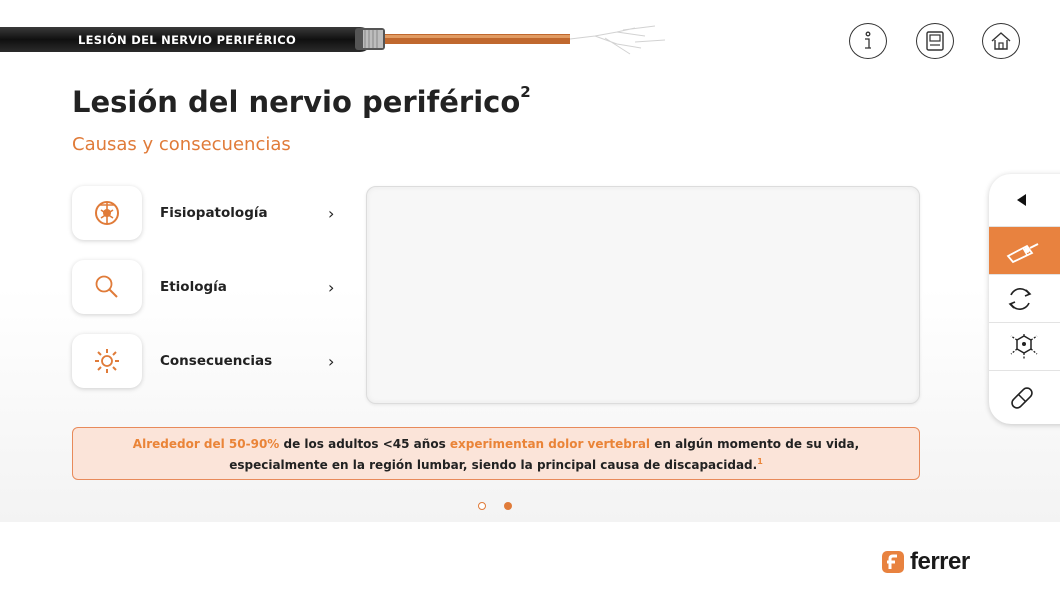  Describe the element at coordinates (760, 461) in the screenshot. I see `note-reference: 1` at that location.